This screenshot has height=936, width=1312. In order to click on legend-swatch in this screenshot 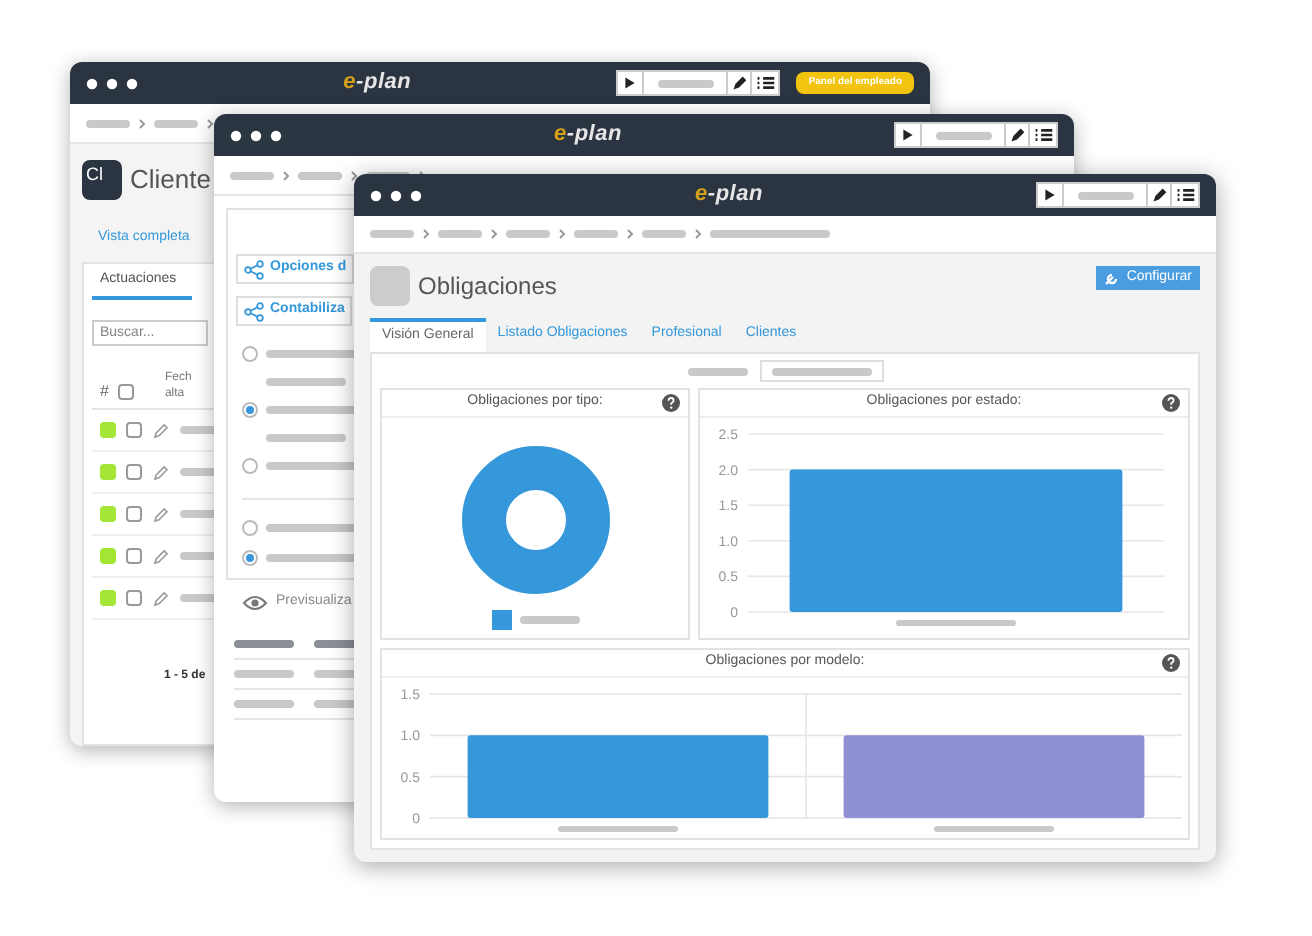, I will do `click(501, 620)`.